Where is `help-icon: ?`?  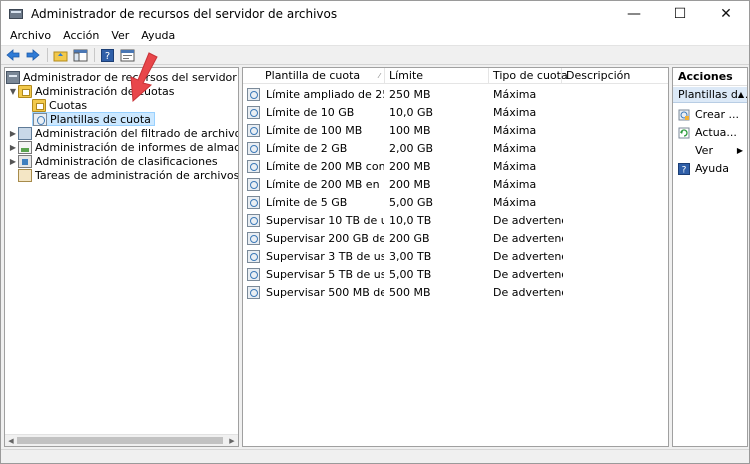
help-icon: ? is located at coordinates (107, 55).